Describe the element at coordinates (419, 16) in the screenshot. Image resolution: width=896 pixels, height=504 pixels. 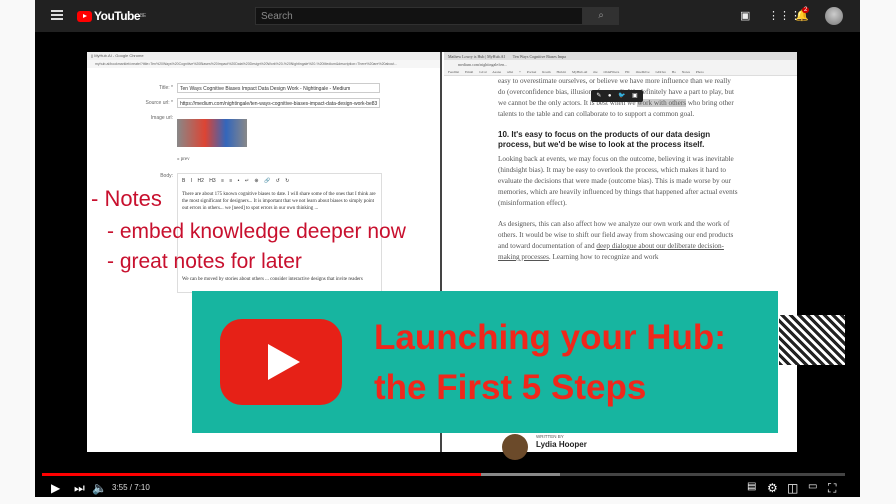
I see `search-input: Search` at that location.